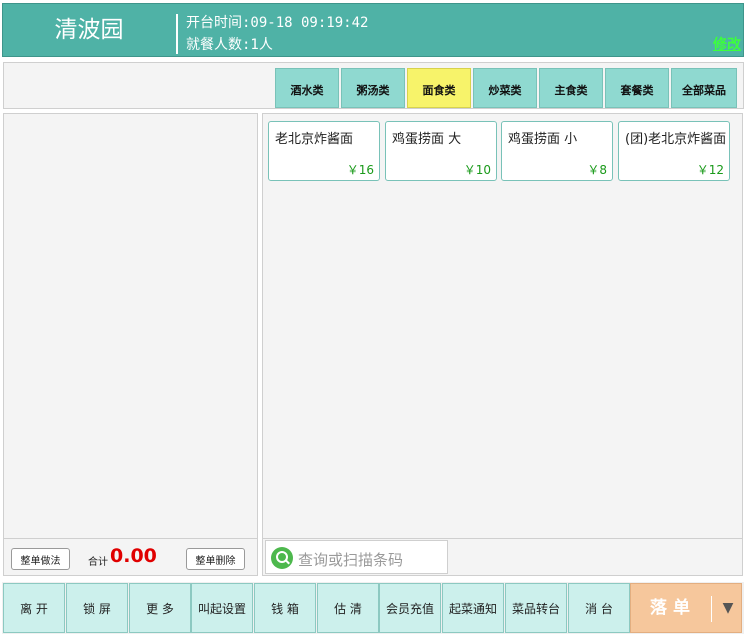  I want to click on restaurant-name: 清波园, so click(89, 30).